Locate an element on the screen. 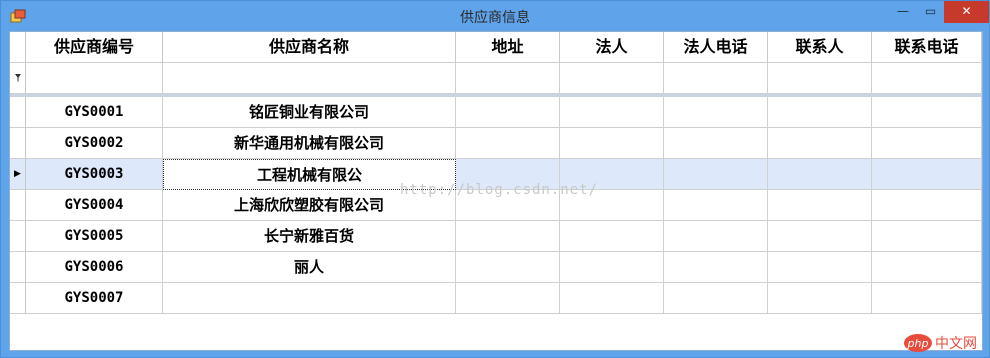 Image resolution: width=990 pixels, height=358 pixels. cell-supplier-code: GYS0001 is located at coordinates (94, 112).